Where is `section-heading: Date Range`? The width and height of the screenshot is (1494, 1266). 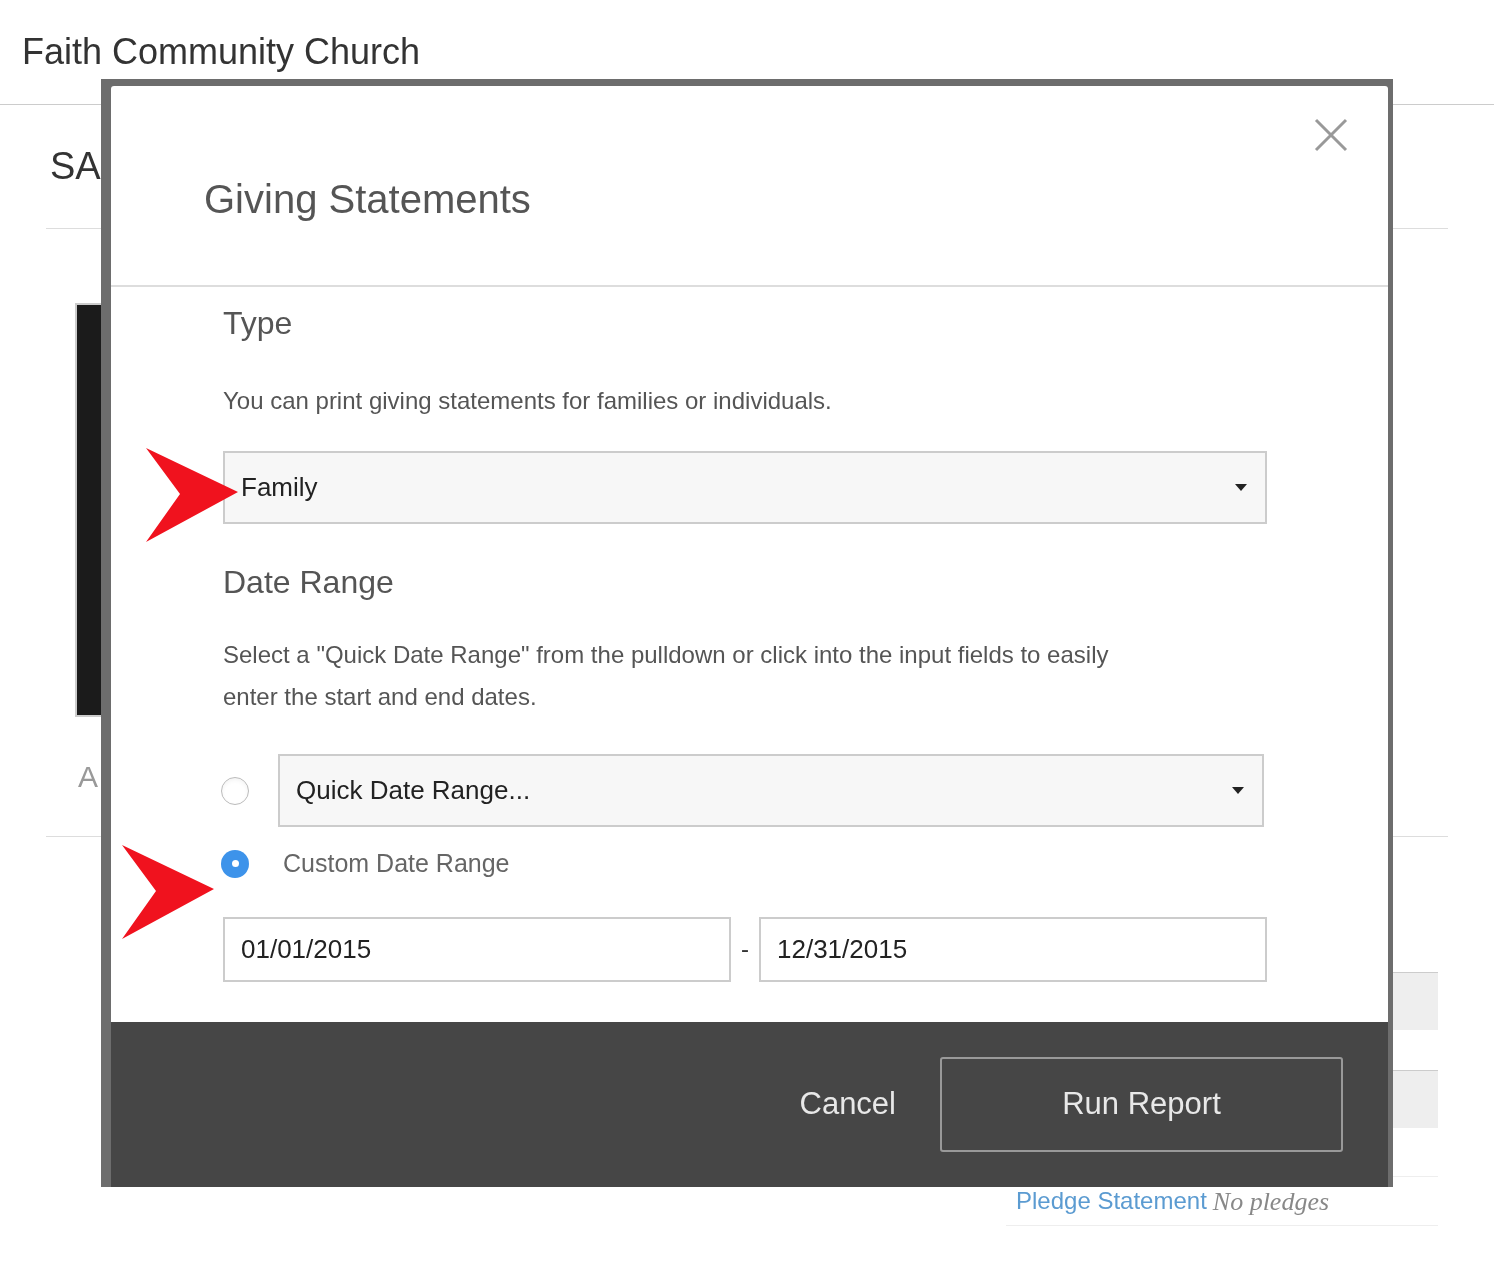 section-heading: Date Range is located at coordinates (309, 582).